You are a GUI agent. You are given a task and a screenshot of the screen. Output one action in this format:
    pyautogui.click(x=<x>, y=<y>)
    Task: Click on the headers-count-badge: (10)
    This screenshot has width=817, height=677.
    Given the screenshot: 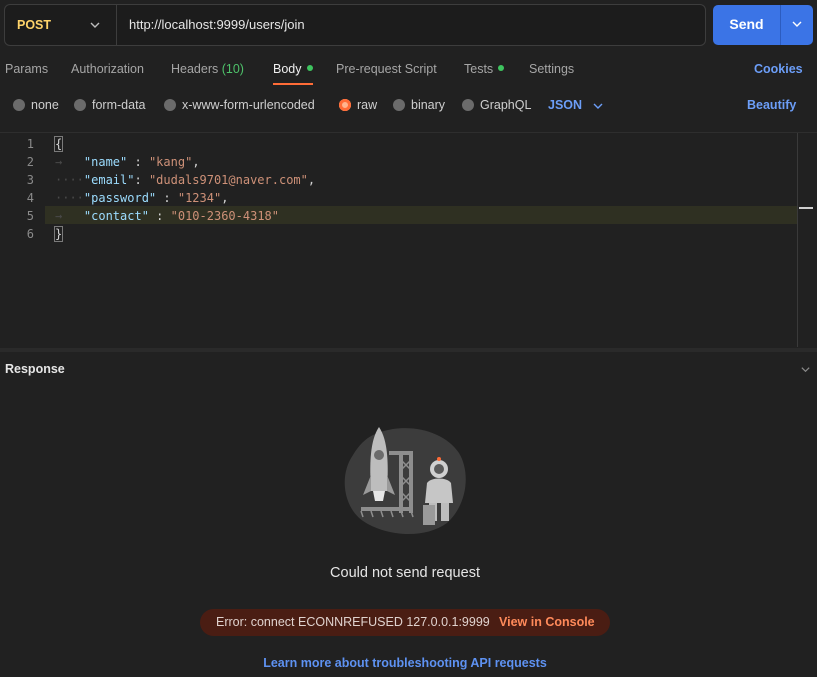 What is the action you would take?
    pyautogui.click(x=232, y=69)
    